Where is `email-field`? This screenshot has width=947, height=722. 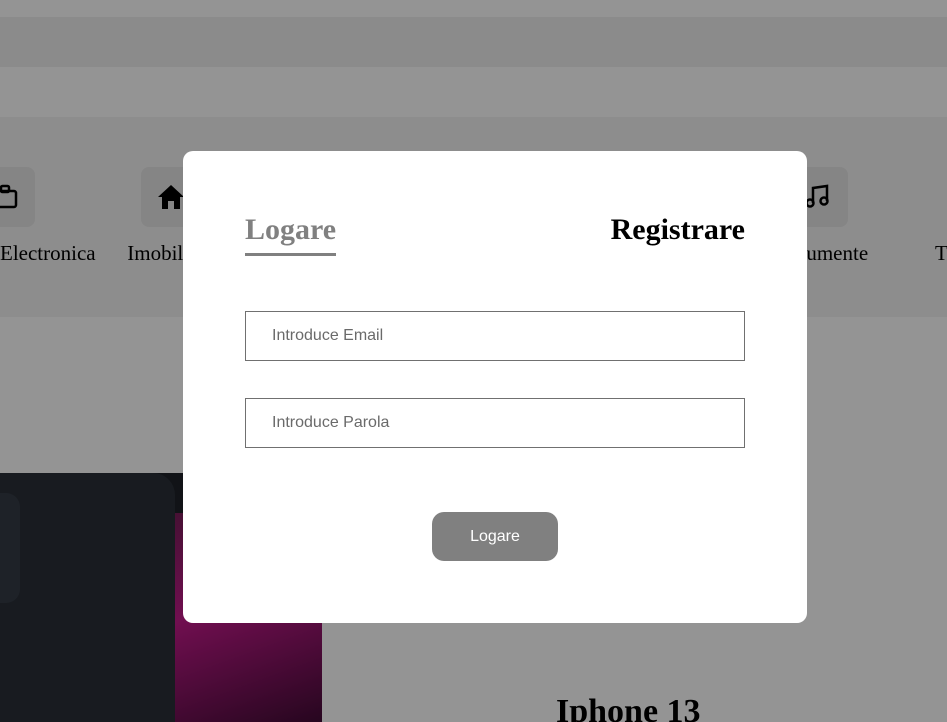 email-field is located at coordinates (495, 336).